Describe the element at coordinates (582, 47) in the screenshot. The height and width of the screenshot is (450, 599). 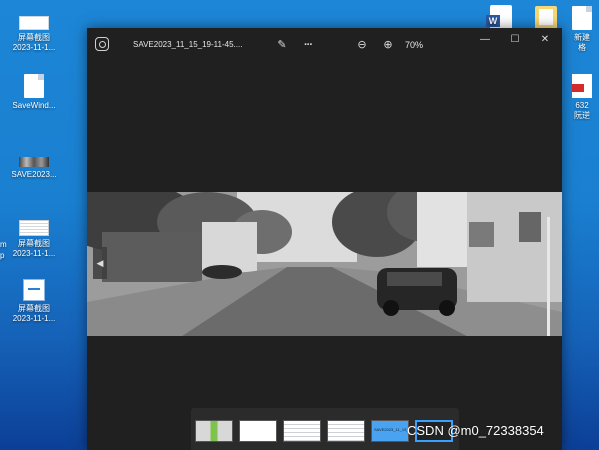
I see `desktop-icon-sublabel: 格` at that location.